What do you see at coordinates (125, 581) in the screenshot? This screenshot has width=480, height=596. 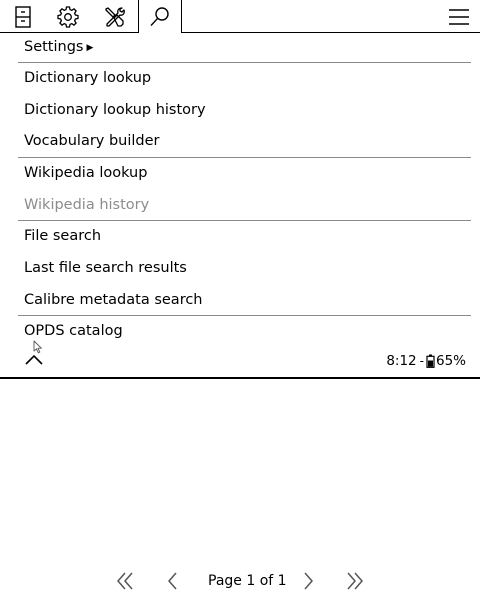 I see `first-page-icon` at bounding box center [125, 581].